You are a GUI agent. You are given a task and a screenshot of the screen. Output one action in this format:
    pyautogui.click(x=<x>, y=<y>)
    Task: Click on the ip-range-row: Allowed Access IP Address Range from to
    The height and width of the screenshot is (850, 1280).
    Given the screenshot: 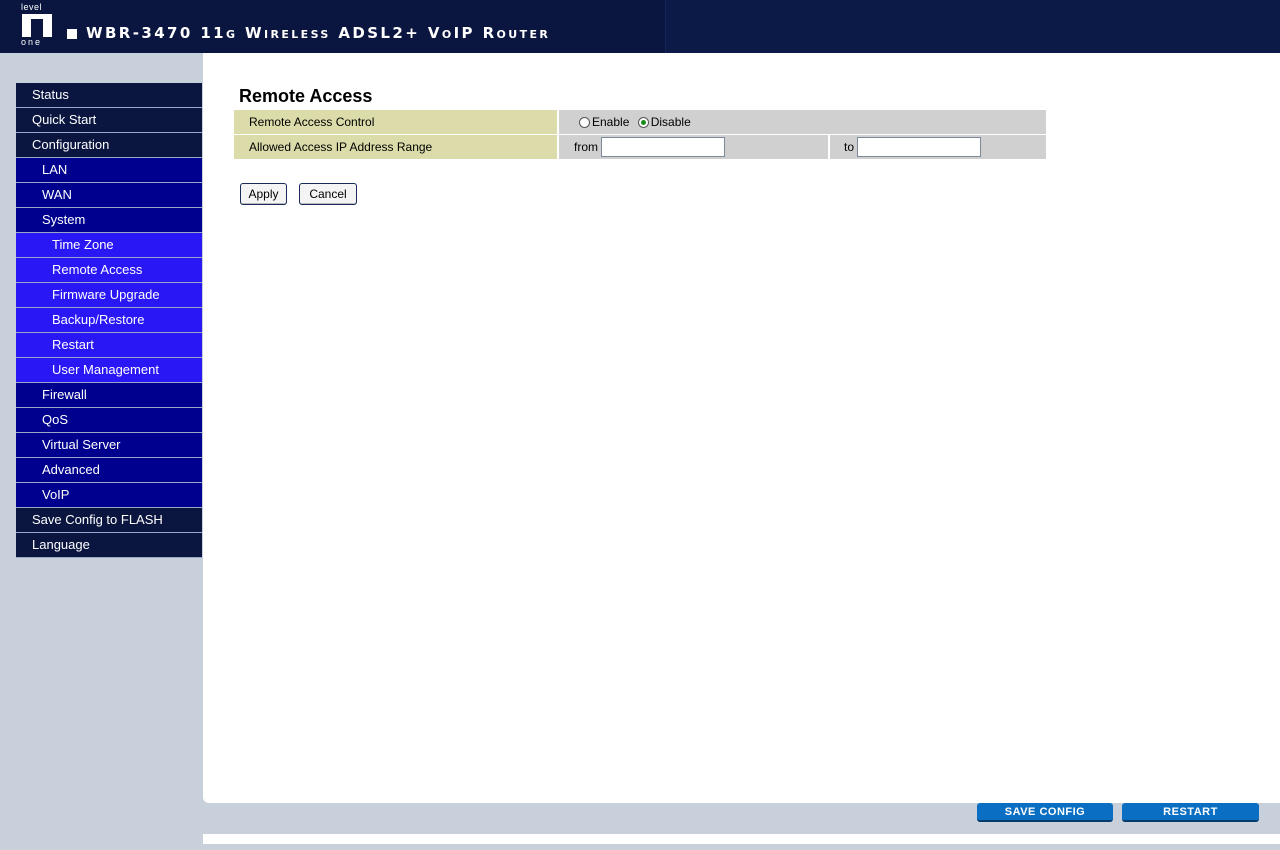 What is the action you would take?
    pyautogui.click(x=640, y=147)
    